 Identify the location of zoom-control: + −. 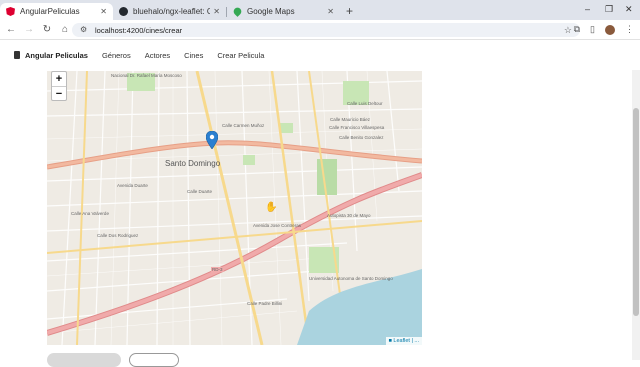
(59, 86).